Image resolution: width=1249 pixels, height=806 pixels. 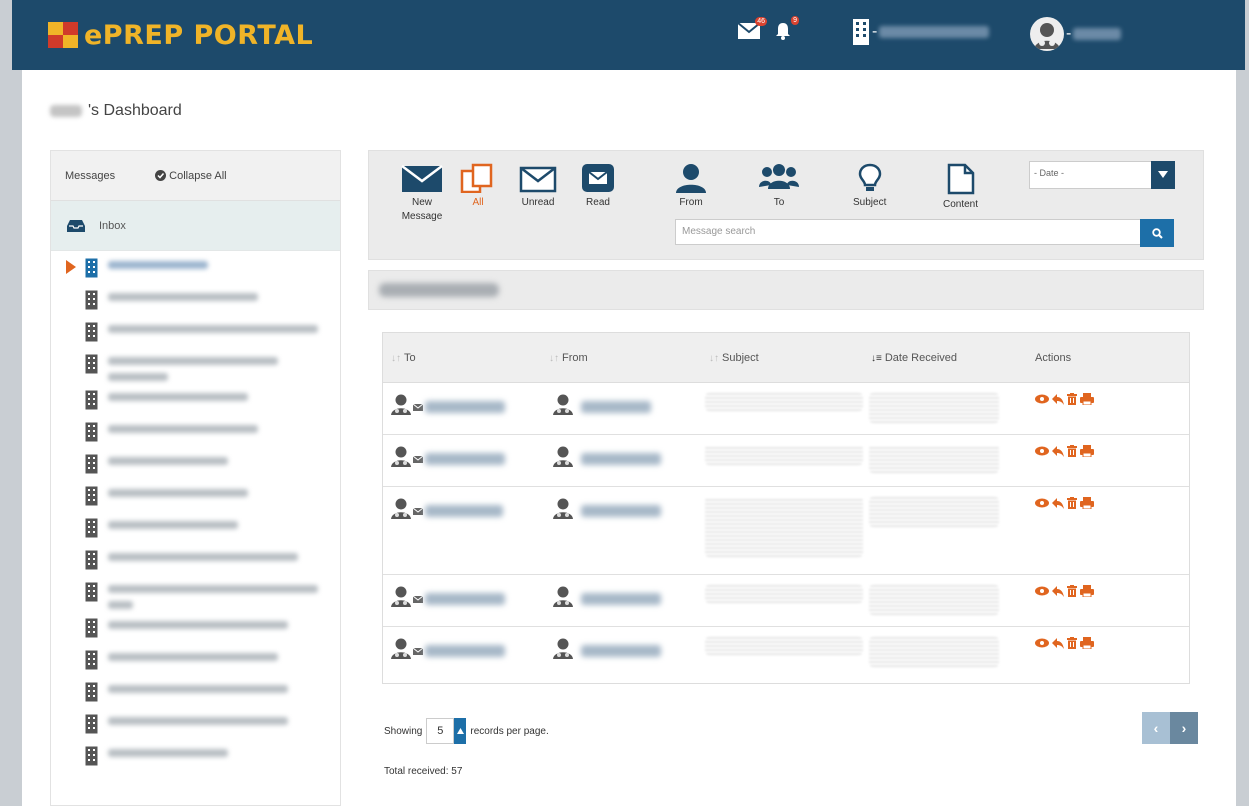 I want to click on per-page-stepper, so click(x=460, y=731).